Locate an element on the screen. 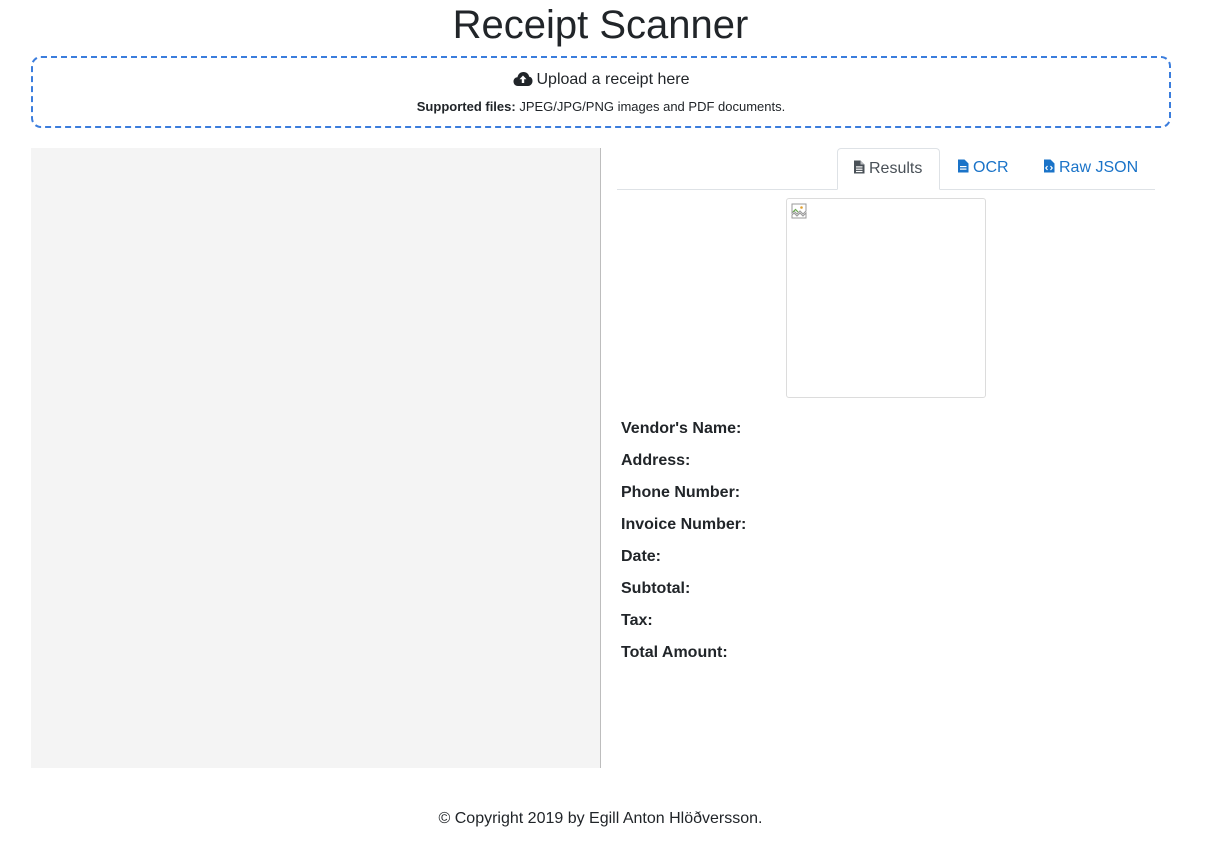 Image resolution: width=1221 pixels, height=866 pixels. field-total-amount: Total Amount: is located at coordinates (674, 652).